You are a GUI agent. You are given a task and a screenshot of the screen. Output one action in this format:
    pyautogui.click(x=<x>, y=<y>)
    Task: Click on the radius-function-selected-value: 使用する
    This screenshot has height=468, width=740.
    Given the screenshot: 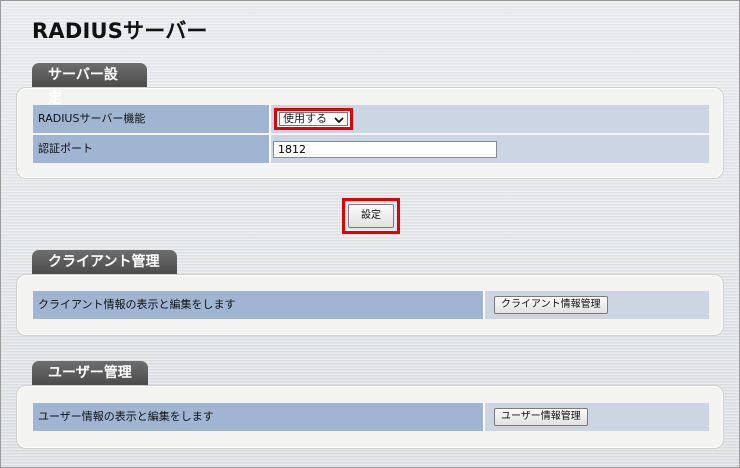 What is the action you would take?
    pyautogui.click(x=305, y=118)
    